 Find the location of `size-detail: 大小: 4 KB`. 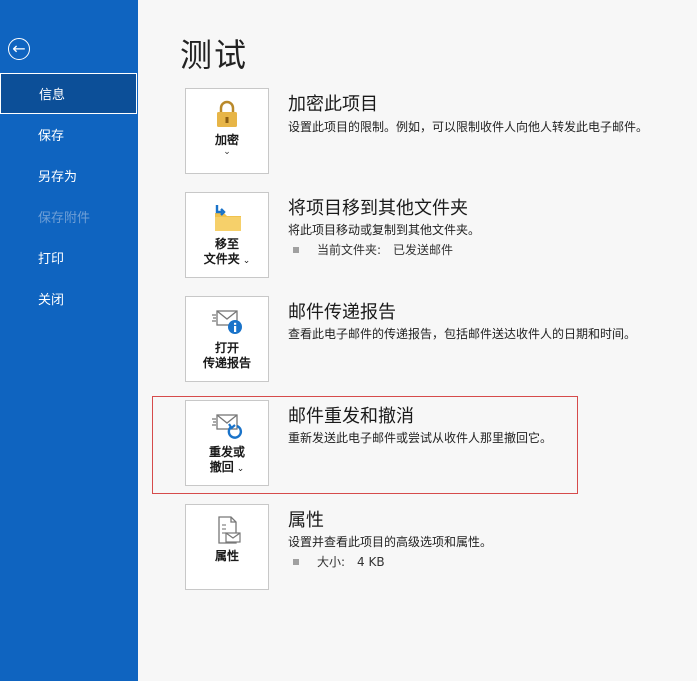

size-detail: 大小: 4 KB is located at coordinates (339, 561).